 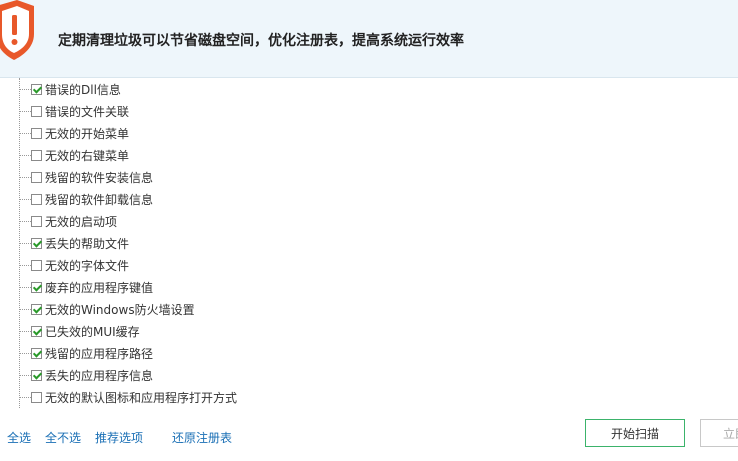 I want to click on item-label: 已失效的MUI缓存, so click(x=92, y=331).